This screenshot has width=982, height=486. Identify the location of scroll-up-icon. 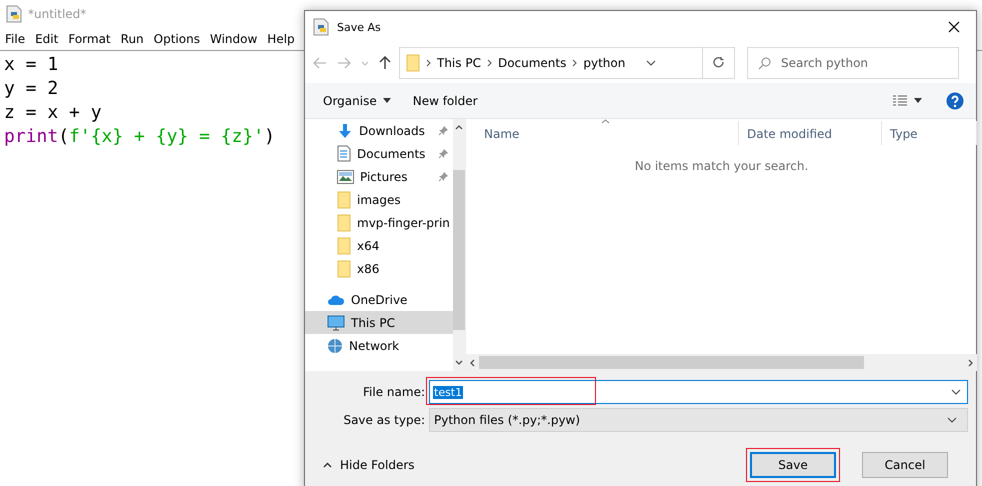
(459, 127).